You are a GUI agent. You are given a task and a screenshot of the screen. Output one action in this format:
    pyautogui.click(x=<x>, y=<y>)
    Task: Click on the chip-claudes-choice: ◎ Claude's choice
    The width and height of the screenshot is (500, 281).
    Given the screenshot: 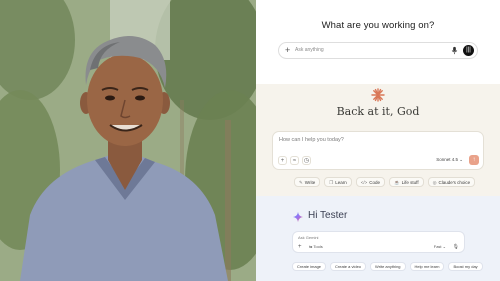 What is the action you would take?
    pyautogui.click(x=451, y=182)
    